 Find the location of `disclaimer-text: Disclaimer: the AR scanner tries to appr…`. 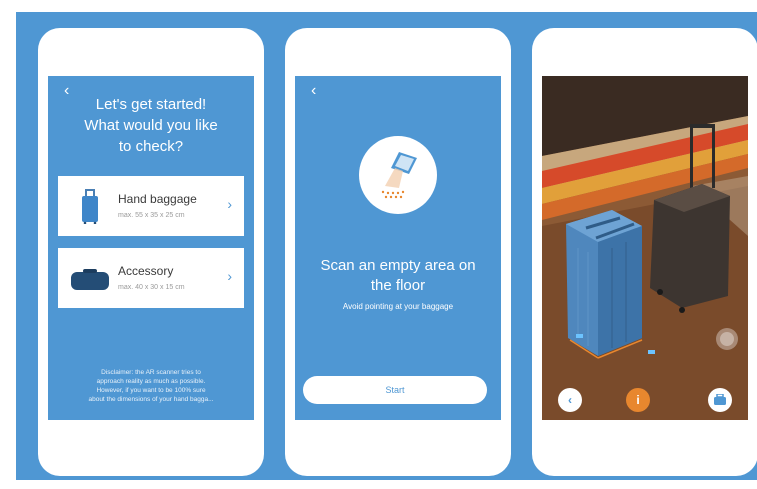

disclaimer-text: Disclaimer: the AR scanner tries to appr… is located at coordinates (151, 386).